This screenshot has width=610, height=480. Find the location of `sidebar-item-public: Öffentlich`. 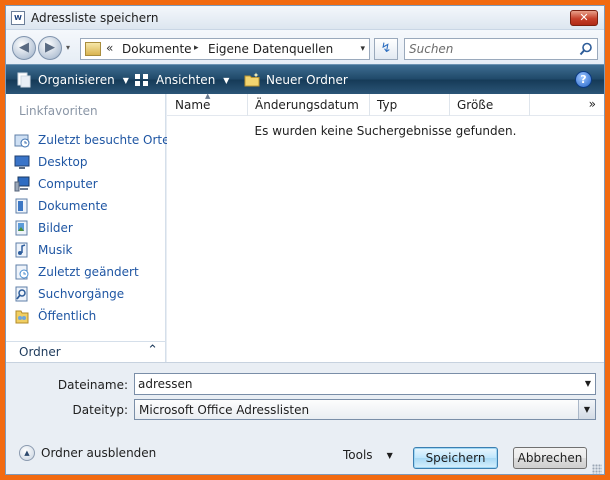

sidebar-item-public: Öffentlich is located at coordinates (89, 316).